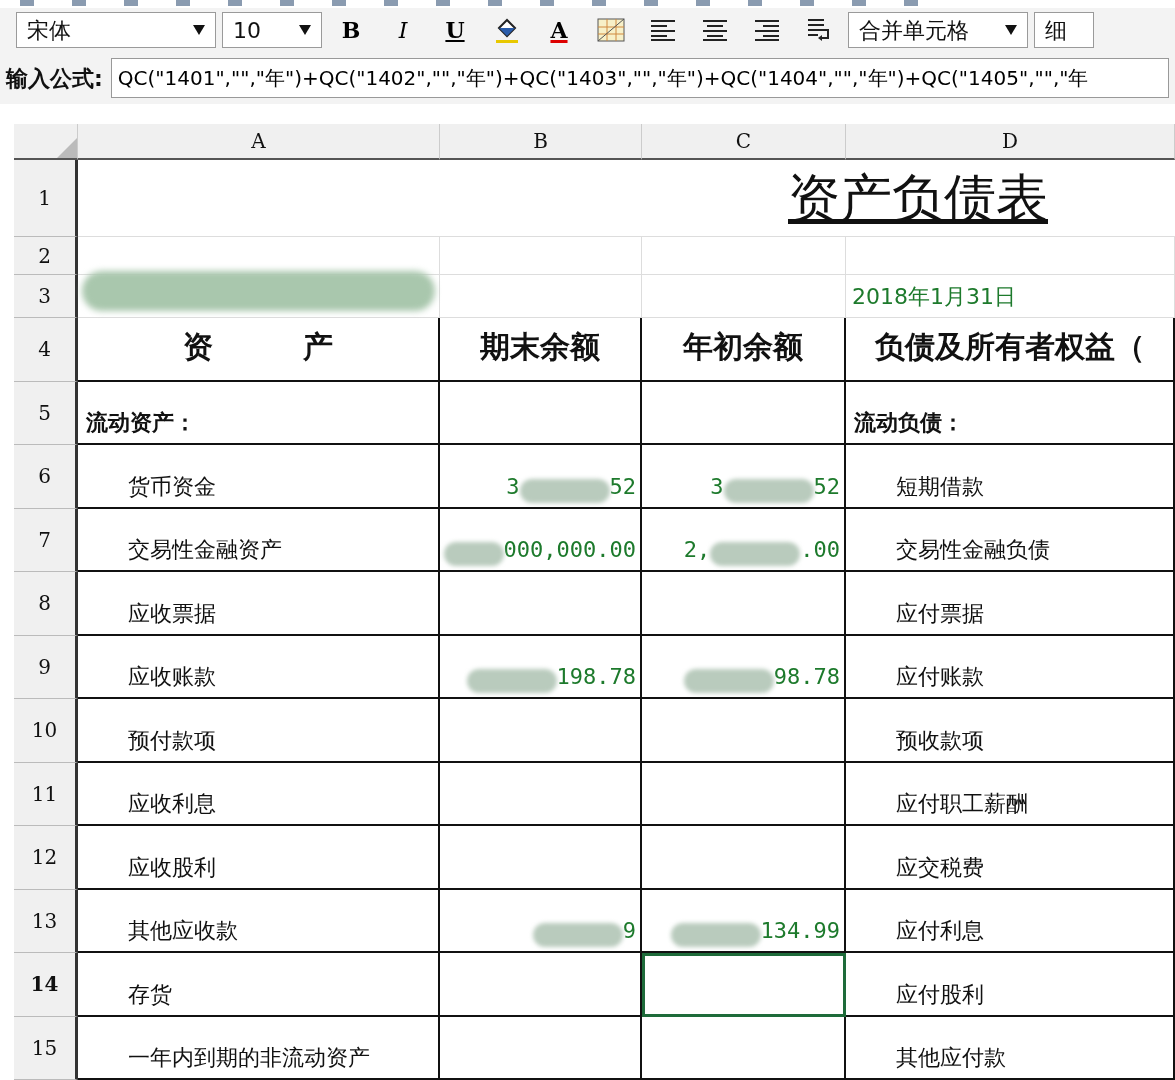 This screenshot has height=1080, width=1175. What do you see at coordinates (46, 794) in the screenshot?
I see `row-header: 11` at bounding box center [46, 794].